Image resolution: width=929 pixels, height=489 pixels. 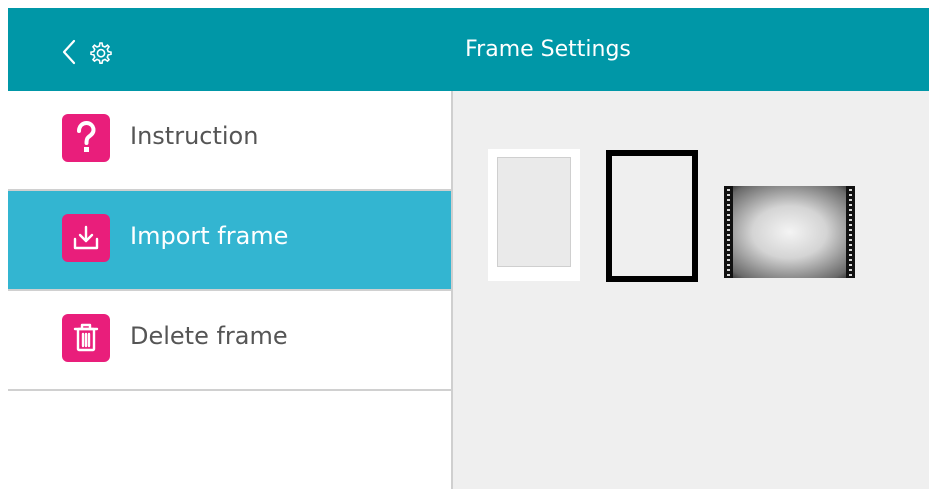 I want to click on menu-item-instruction: Instruction, so click(x=229, y=141).